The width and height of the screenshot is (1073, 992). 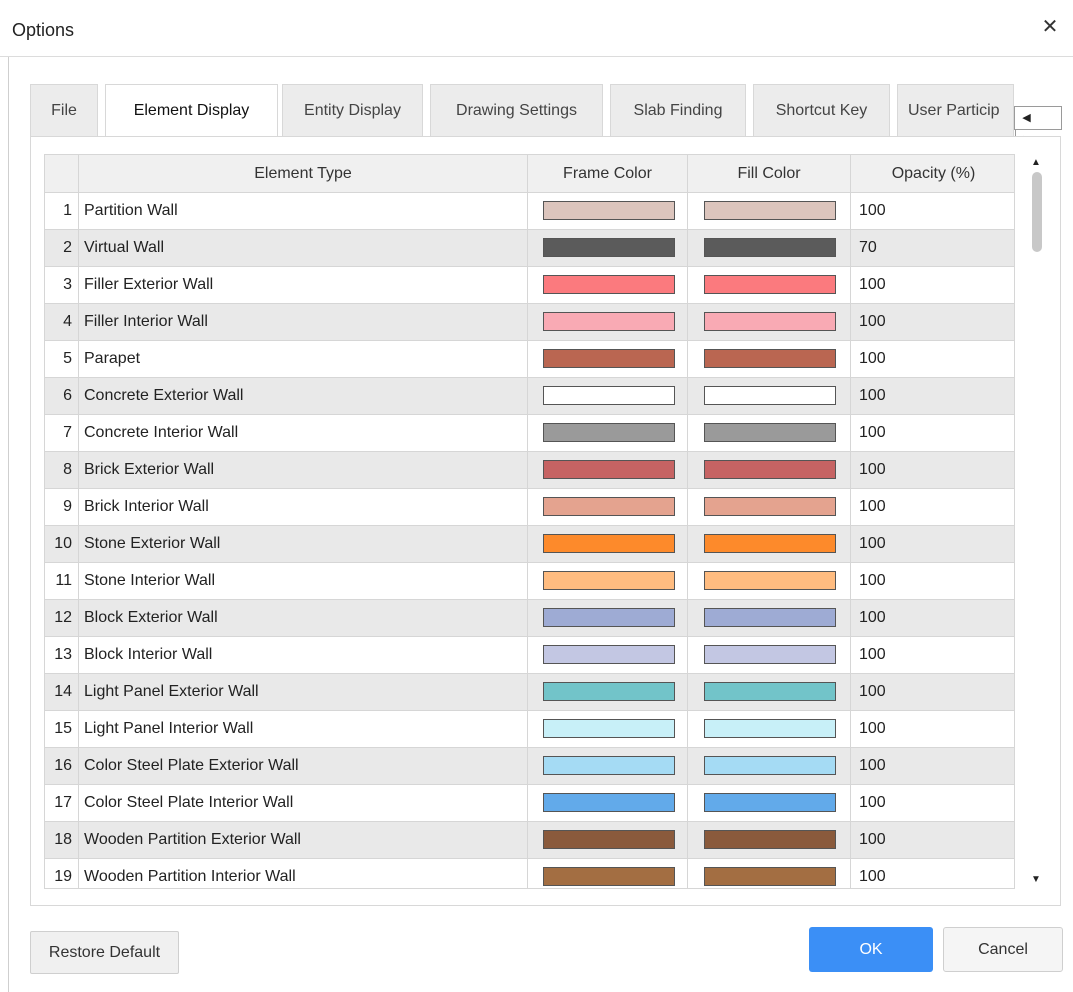 I want to click on table-row: 1 Partition Wall 100, so click(x=529, y=211).